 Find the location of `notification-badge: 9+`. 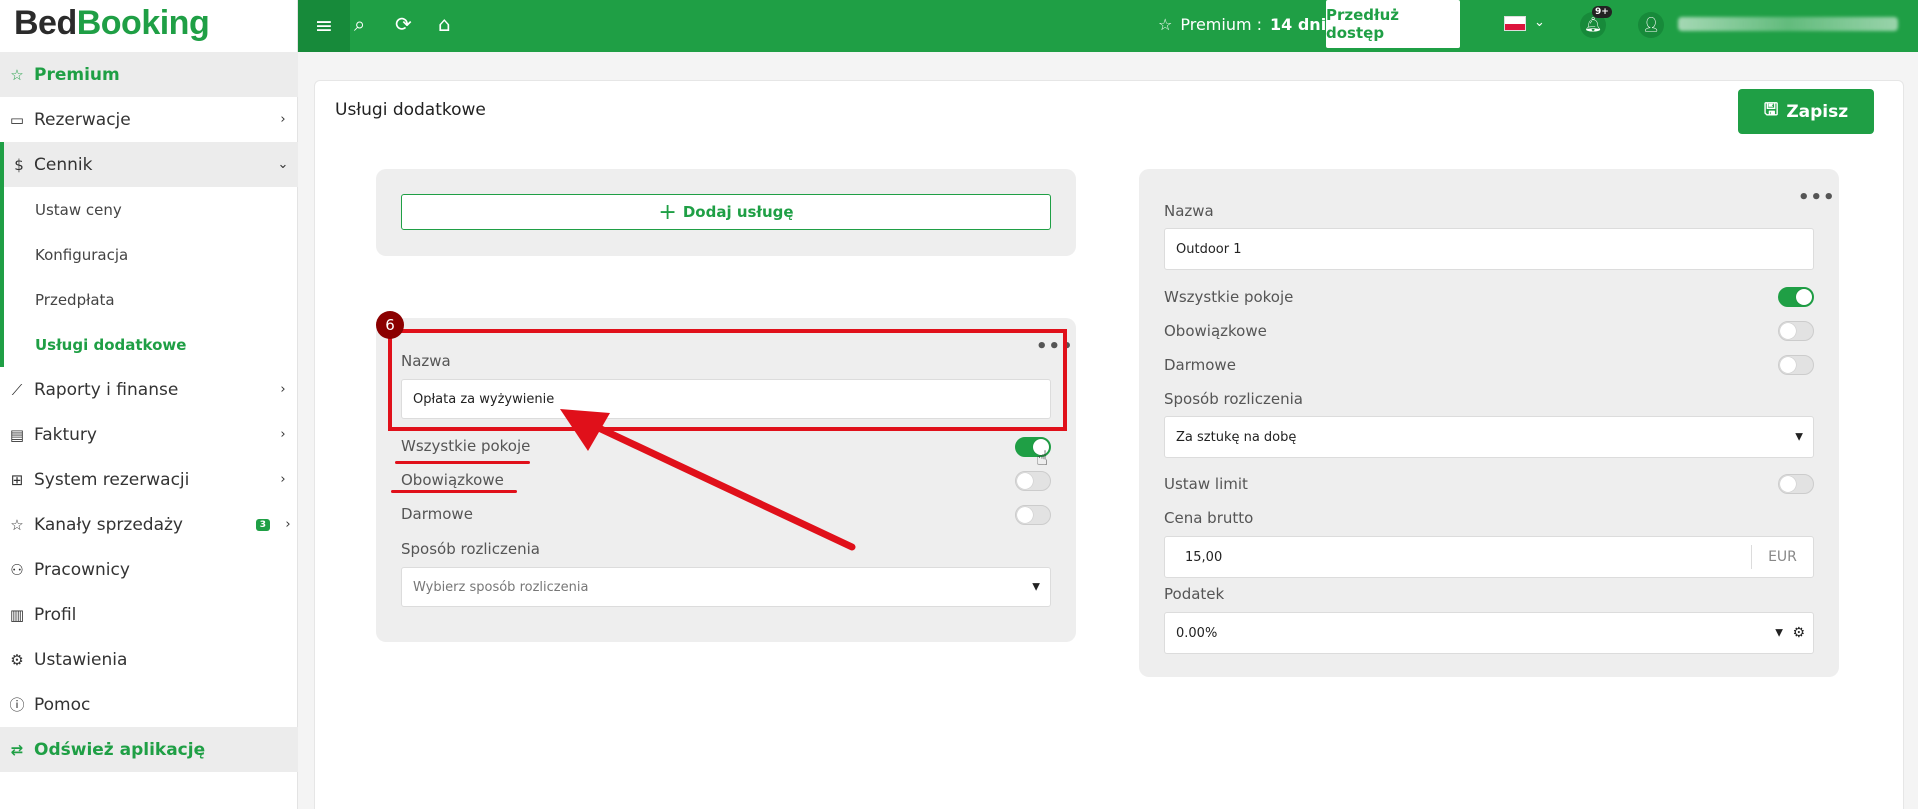

notification-badge: 9+ is located at coordinates (1602, 12).